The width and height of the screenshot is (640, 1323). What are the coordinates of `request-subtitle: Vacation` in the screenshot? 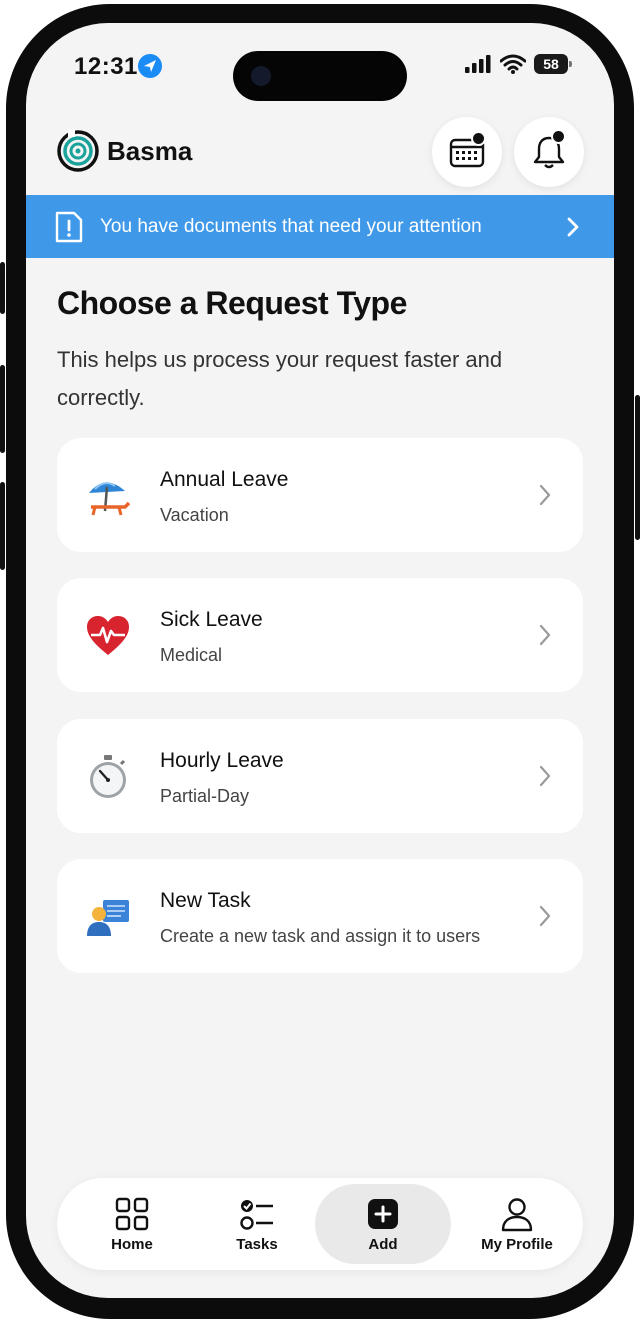 It's located at (194, 515).